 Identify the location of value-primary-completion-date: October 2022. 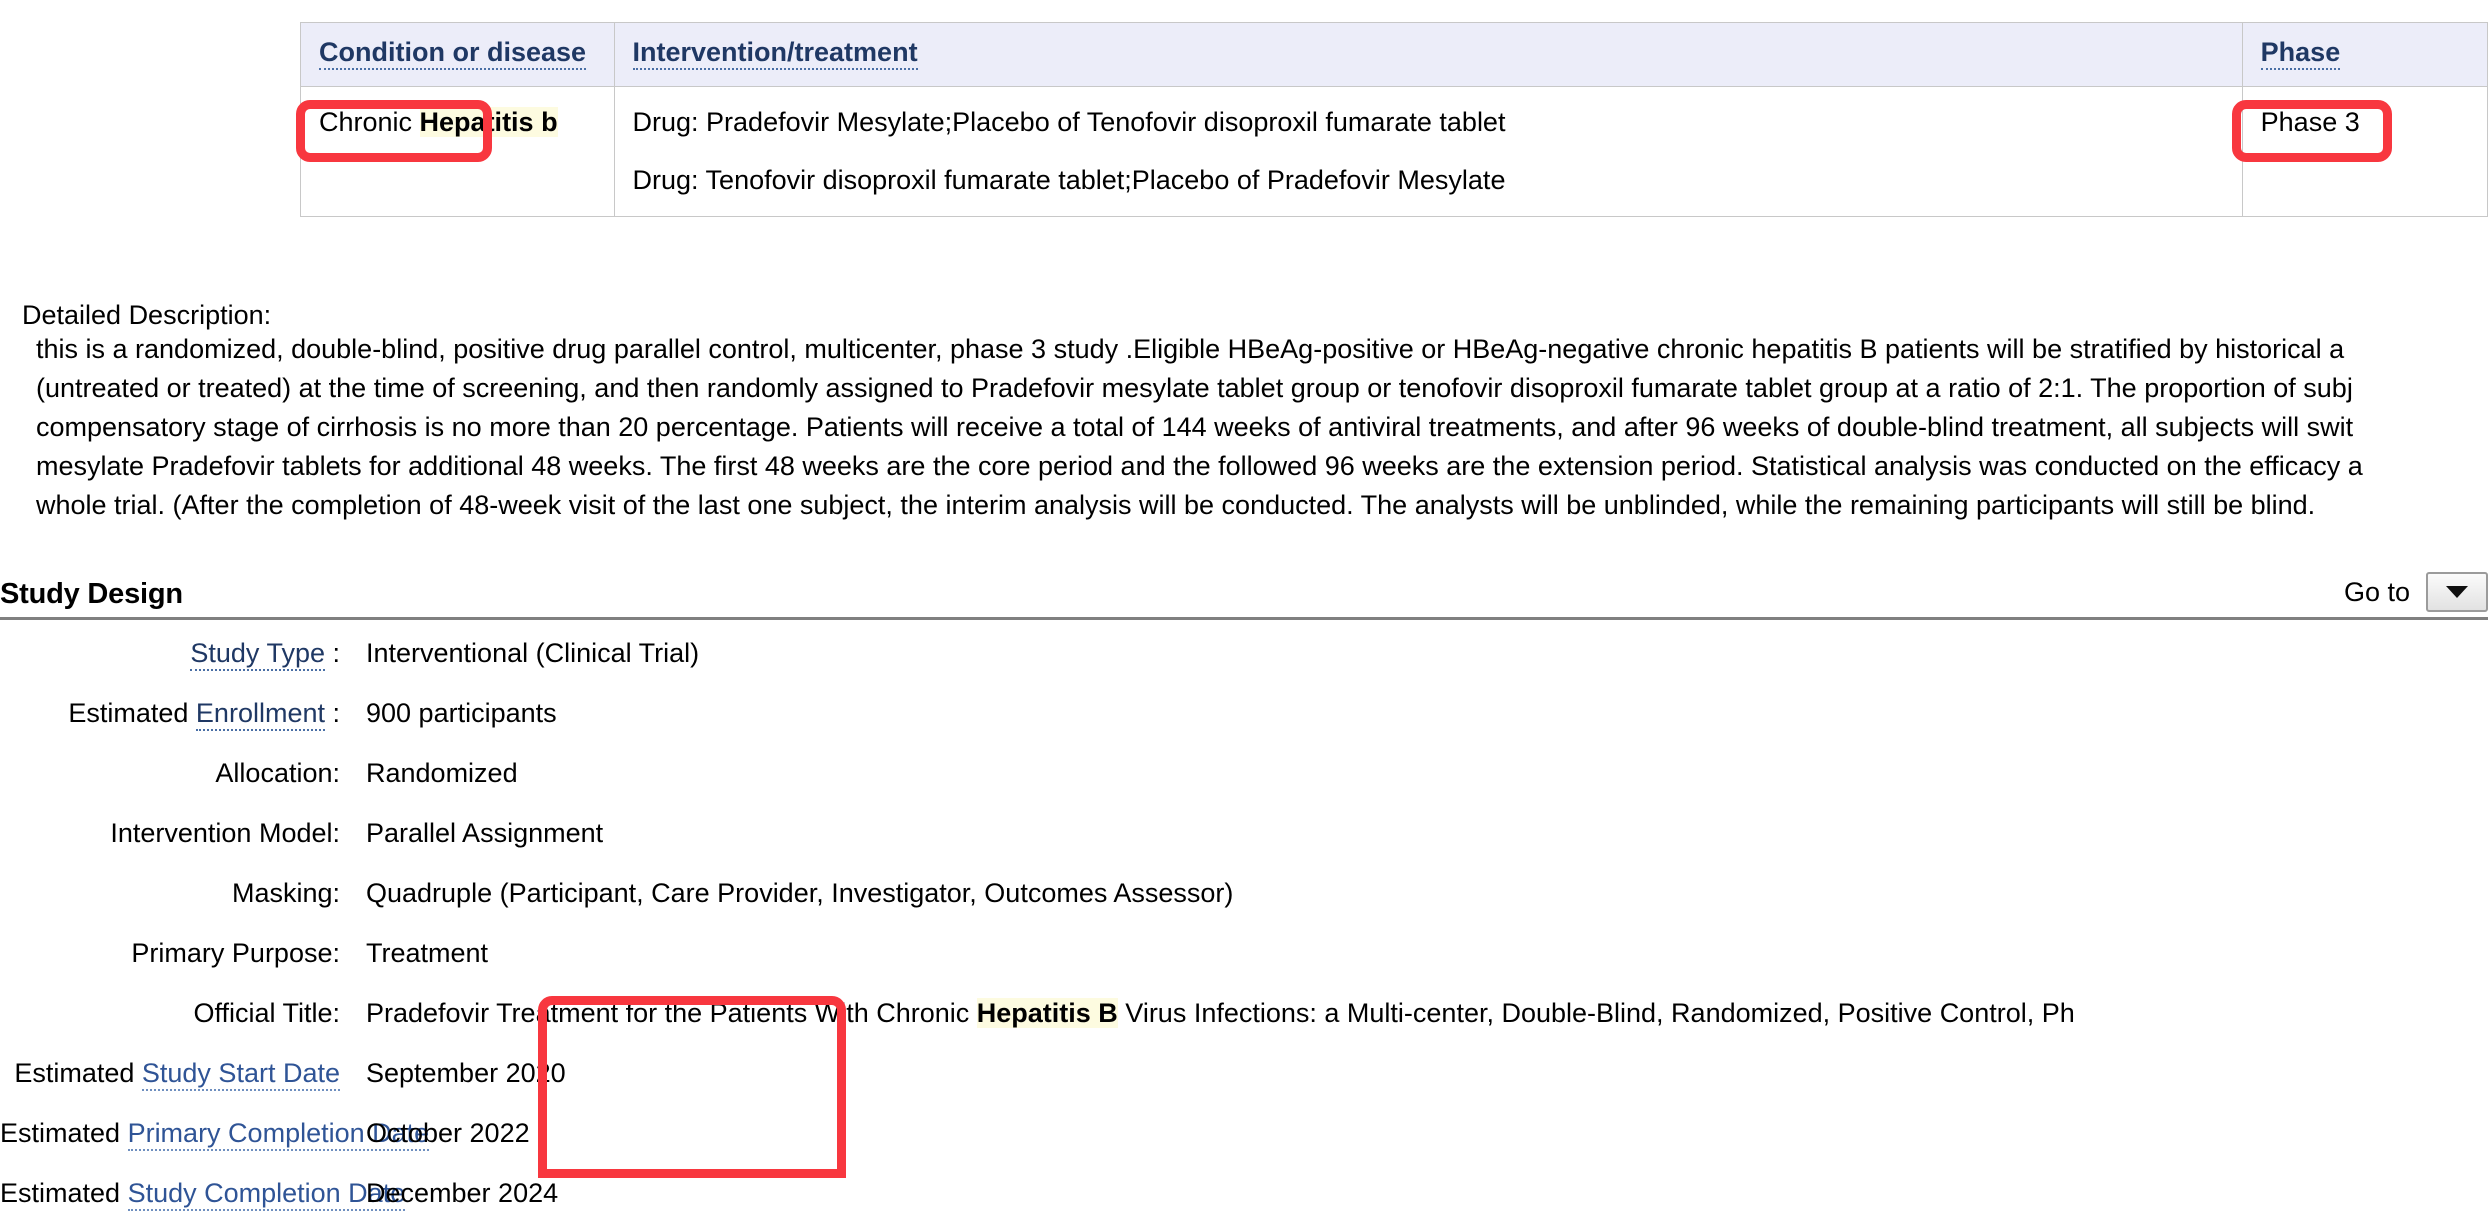
(448, 1133).